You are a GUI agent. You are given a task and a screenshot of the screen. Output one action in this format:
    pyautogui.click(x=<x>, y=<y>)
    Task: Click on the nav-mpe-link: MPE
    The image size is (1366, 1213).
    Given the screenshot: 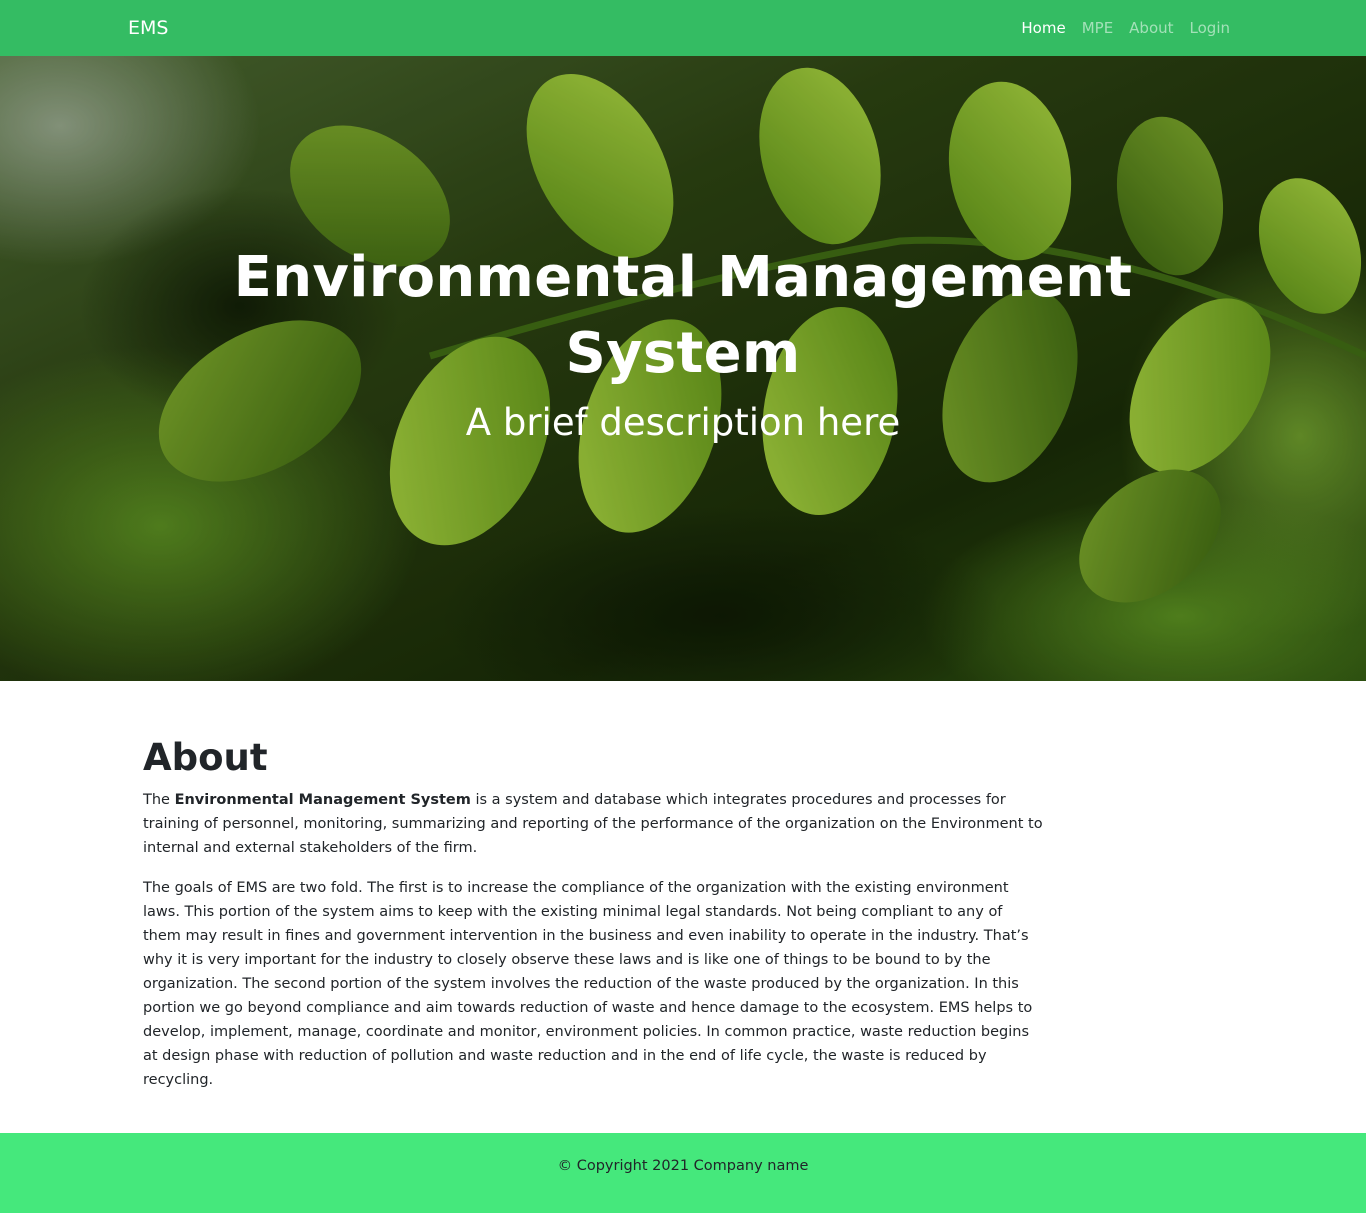 What is the action you would take?
    pyautogui.click(x=1097, y=28)
    